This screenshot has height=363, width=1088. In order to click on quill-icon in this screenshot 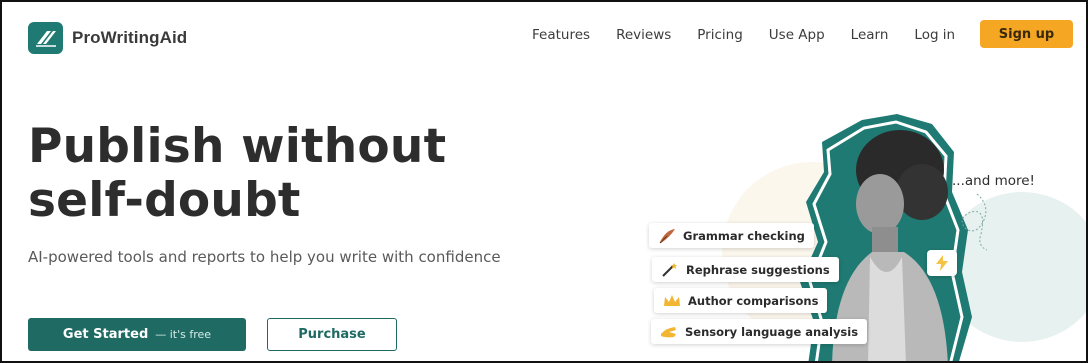, I will do `click(667, 236)`.